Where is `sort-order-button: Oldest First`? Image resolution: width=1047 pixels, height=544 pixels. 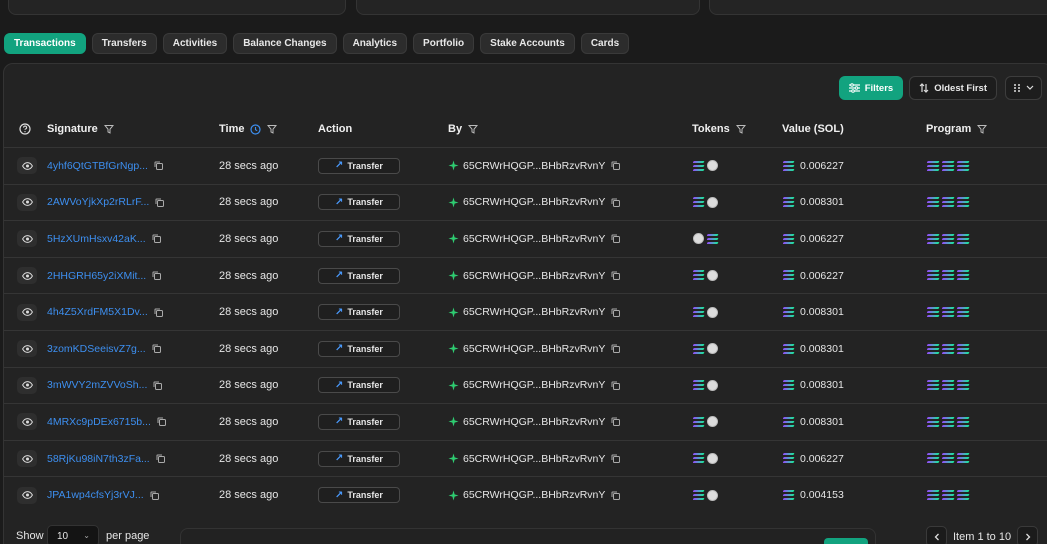 sort-order-button: Oldest First is located at coordinates (953, 88).